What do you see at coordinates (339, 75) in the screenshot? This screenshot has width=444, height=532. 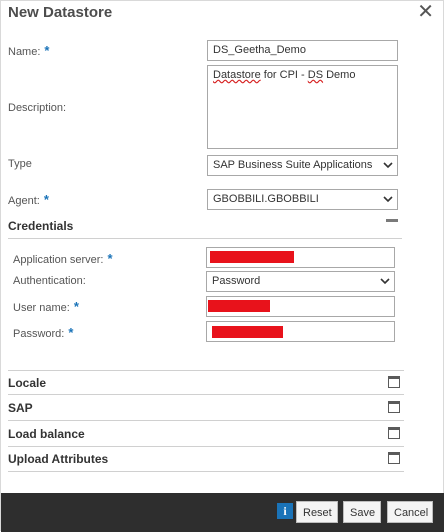 I see `description-text: Demo` at bounding box center [339, 75].